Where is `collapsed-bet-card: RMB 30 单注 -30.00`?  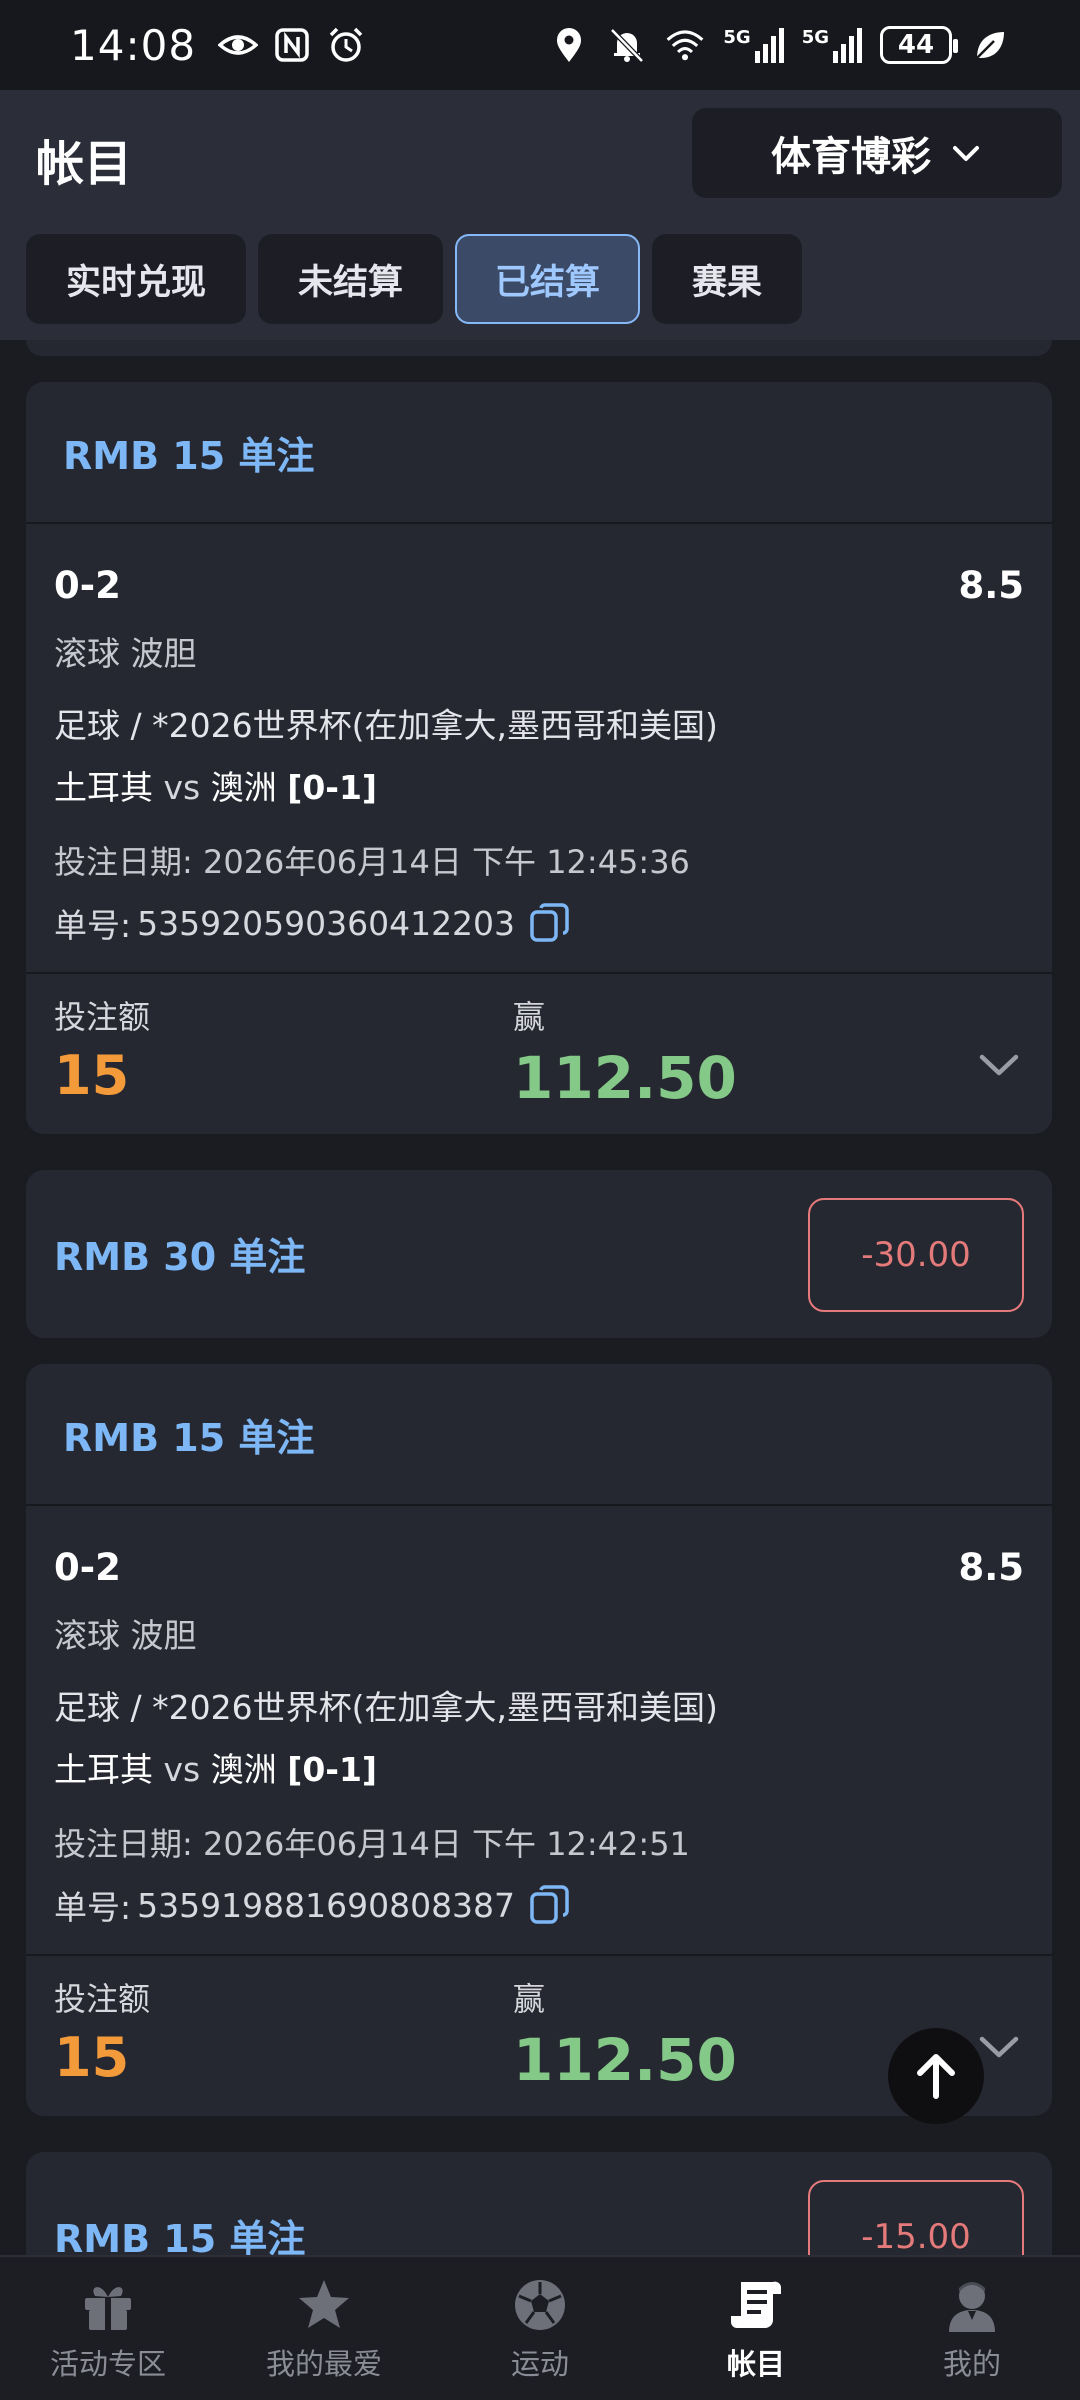
collapsed-bet-card: RMB 30 单注 -30.00 is located at coordinates (539, 1254).